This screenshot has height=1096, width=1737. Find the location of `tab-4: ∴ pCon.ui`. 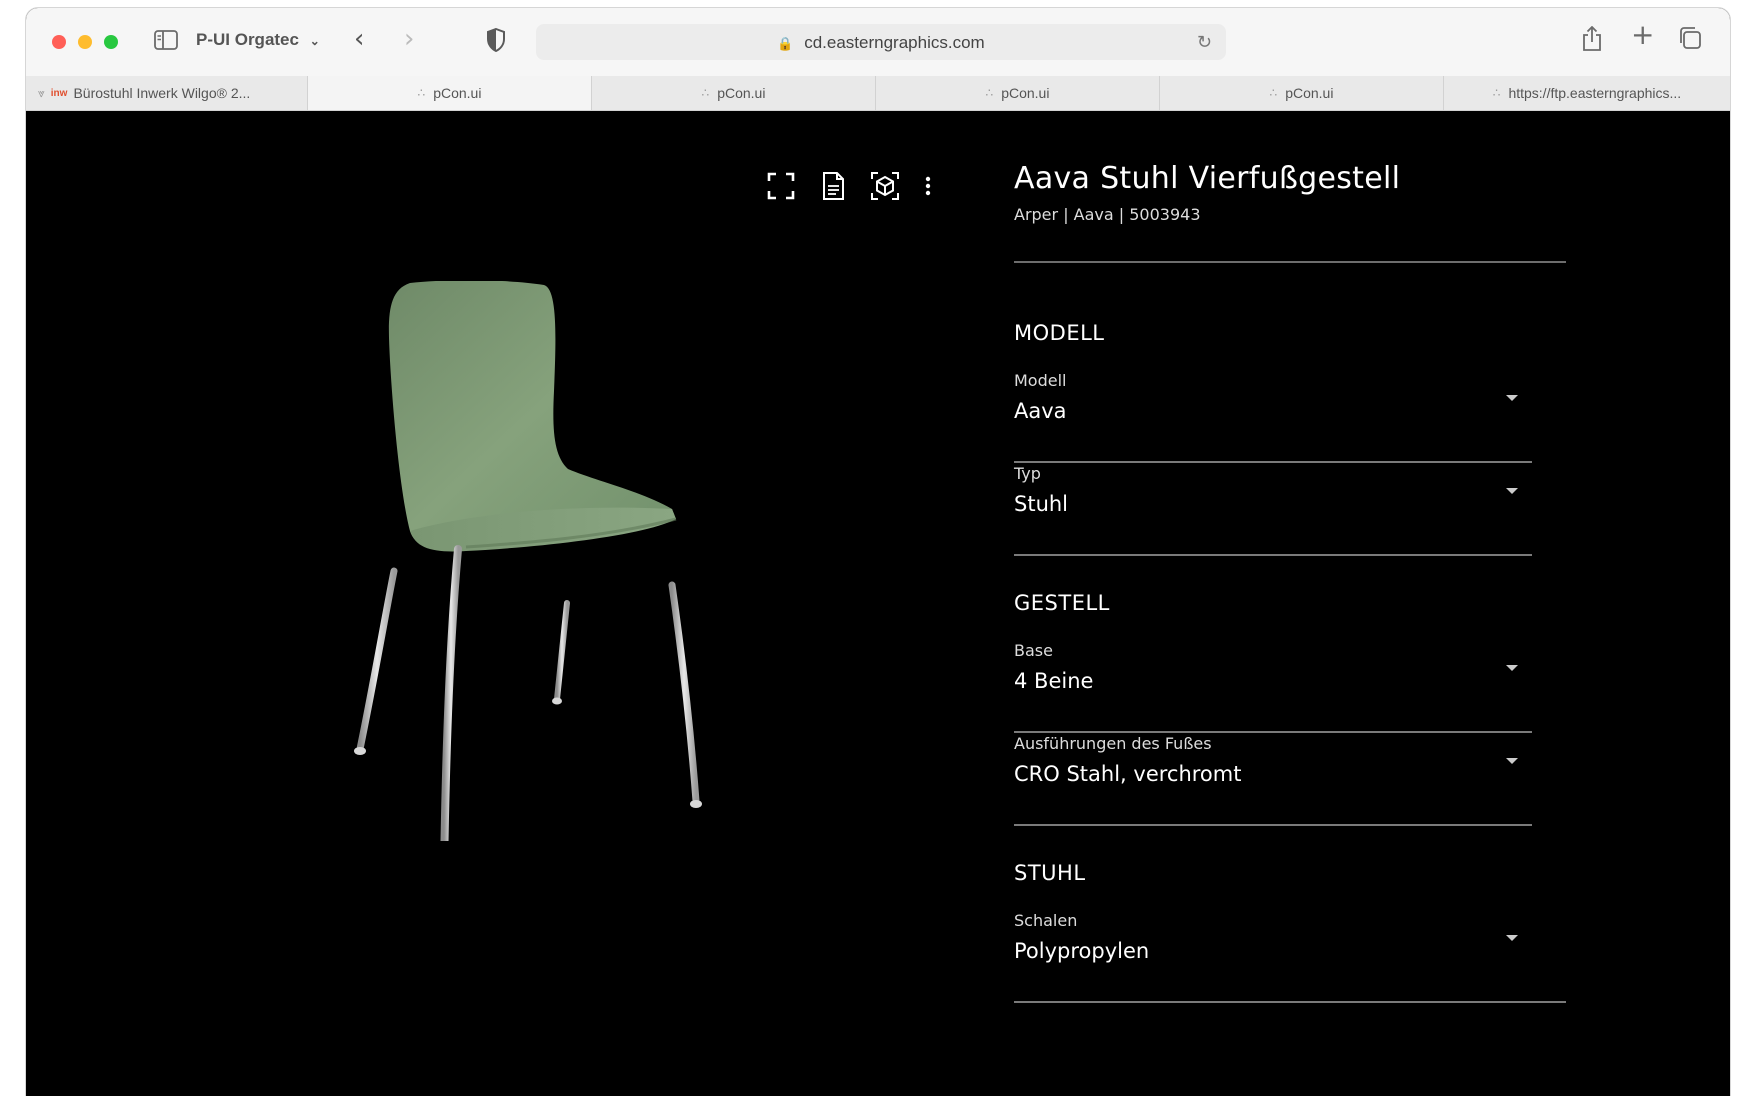

tab-4: ∴ pCon.ui is located at coordinates (1018, 93).